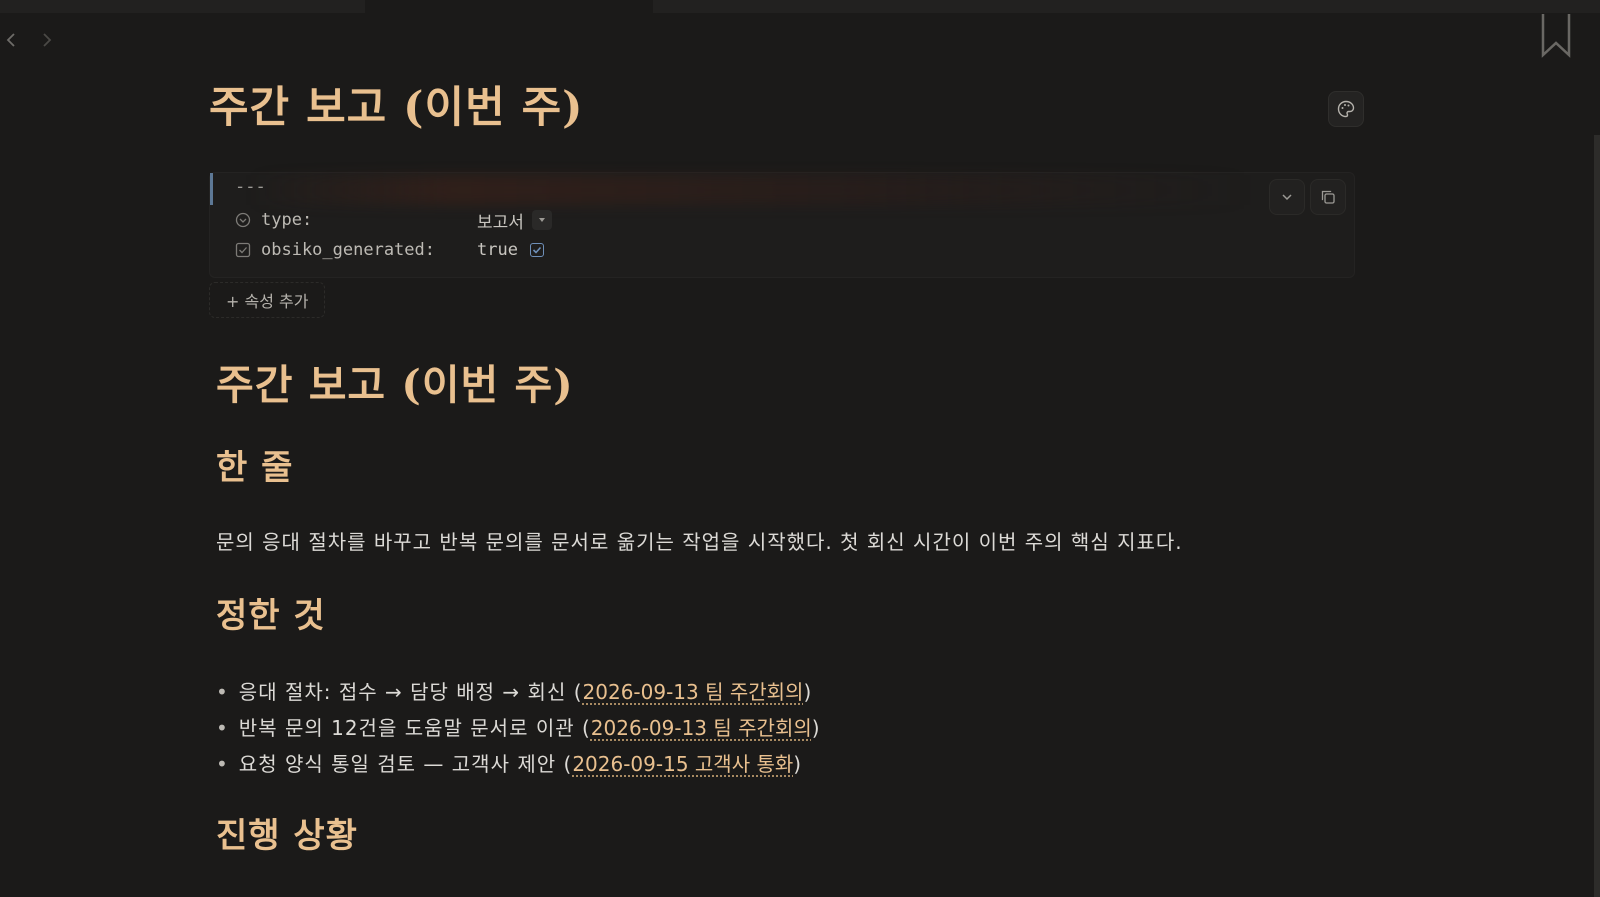 The height and width of the screenshot is (897, 1600). What do you see at coordinates (500, 220) in the screenshot?
I see `property-value: 보고서` at bounding box center [500, 220].